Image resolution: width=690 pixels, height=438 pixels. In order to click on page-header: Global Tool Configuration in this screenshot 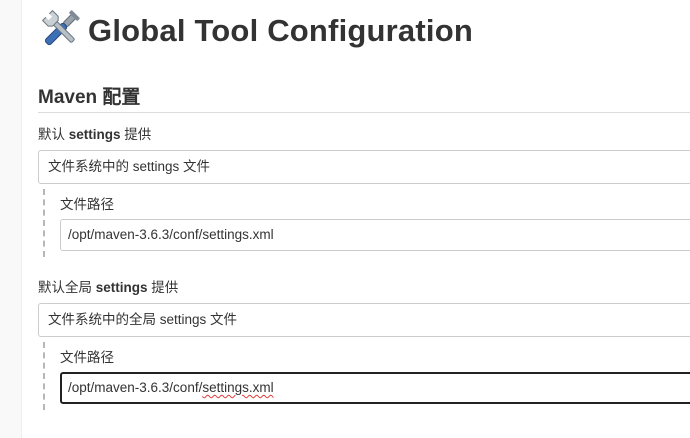, I will do `click(255, 31)`.